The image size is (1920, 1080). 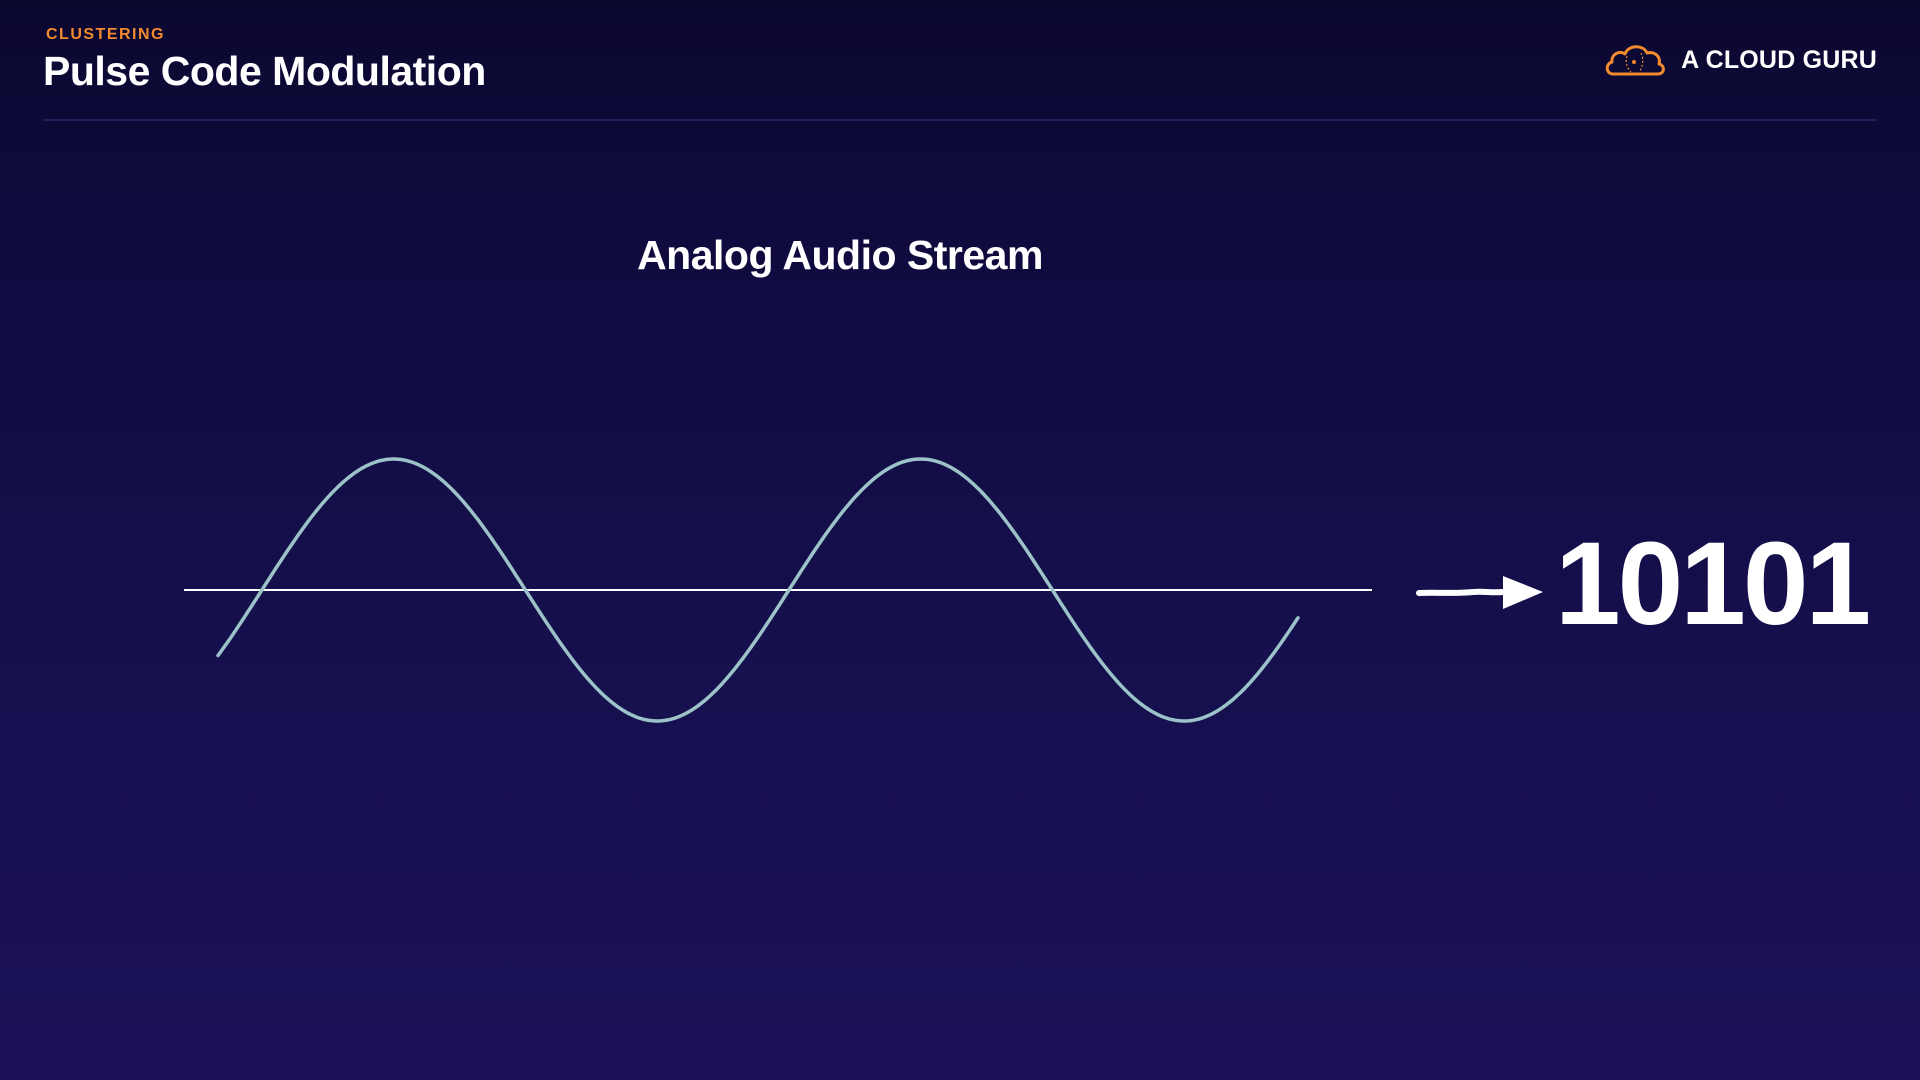 I want to click on right-arrow-icon, so click(x=1480, y=592).